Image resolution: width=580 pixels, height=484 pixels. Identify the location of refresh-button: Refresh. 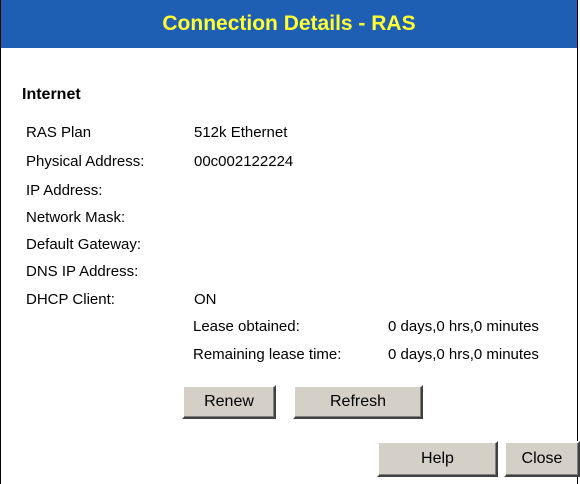
(358, 402).